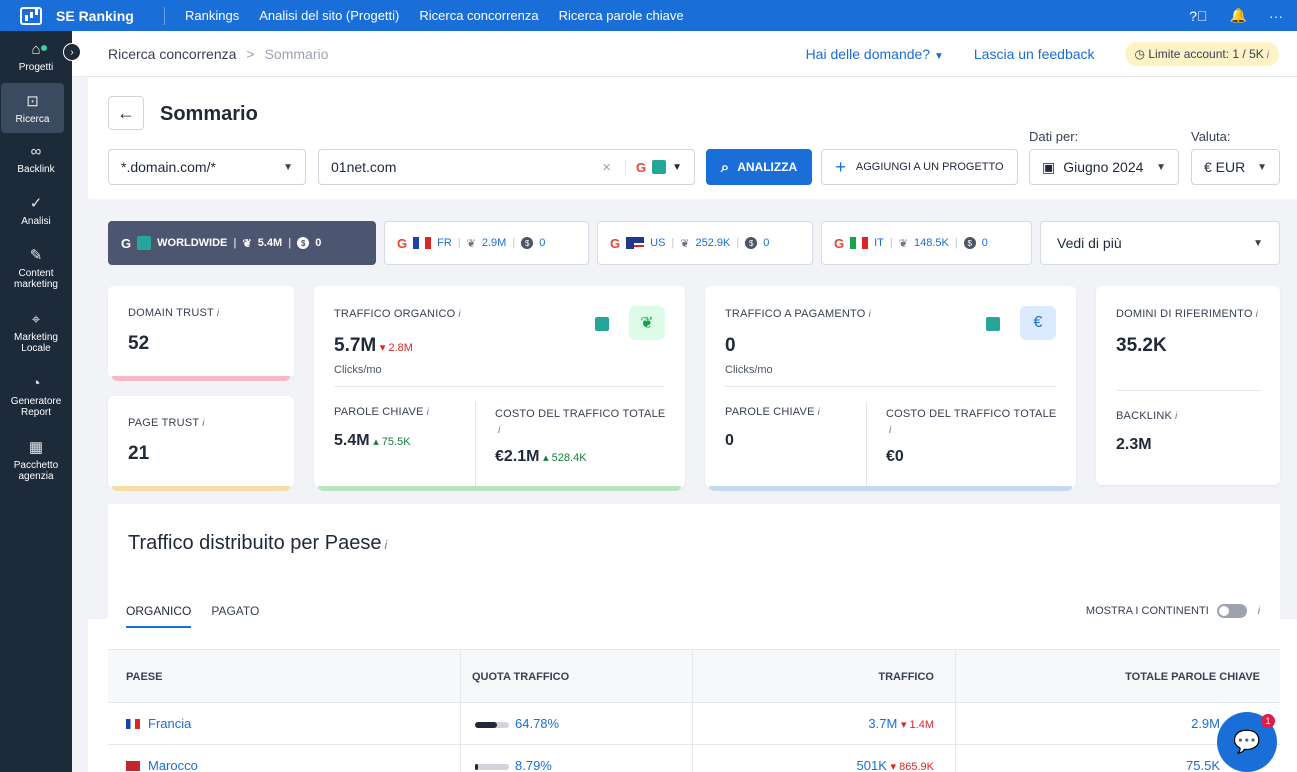 This screenshot has width=1297, height=772. Describe the element at coordinates (144, 677) in the screenshot. I see `col-country: PAESE` at that location.